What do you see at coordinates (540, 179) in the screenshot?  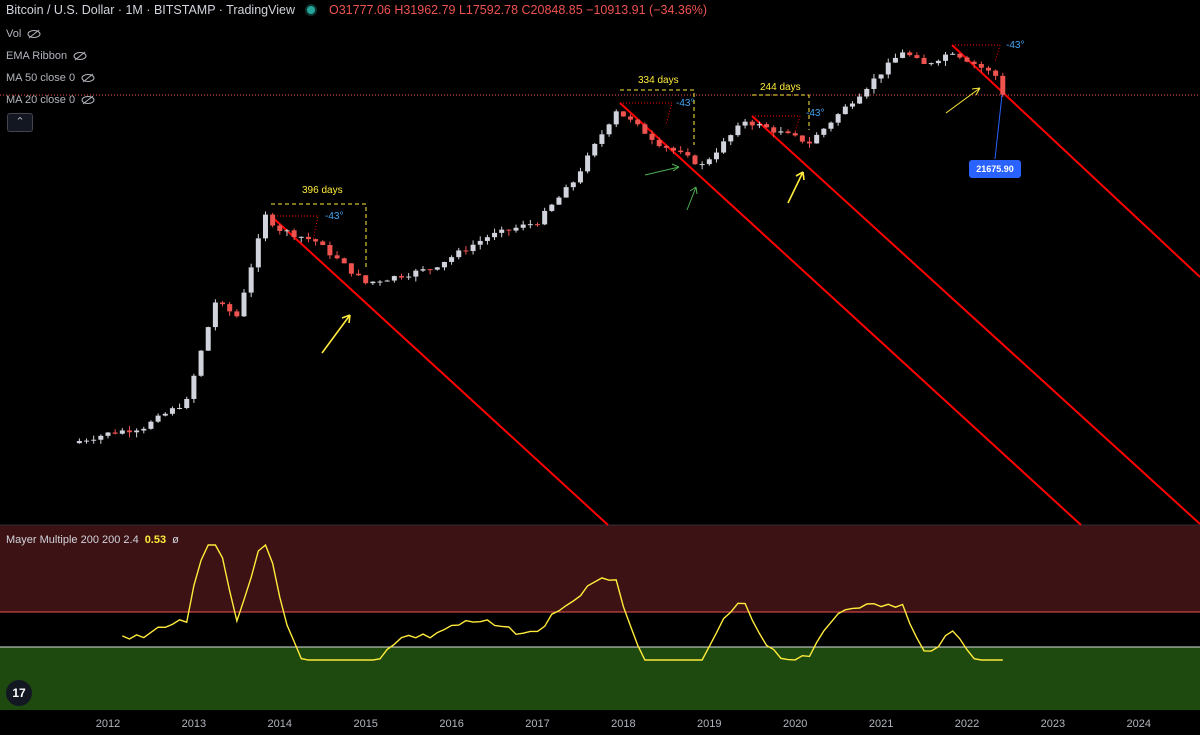 I see `day-brackets` at bounding box center [540, 179].